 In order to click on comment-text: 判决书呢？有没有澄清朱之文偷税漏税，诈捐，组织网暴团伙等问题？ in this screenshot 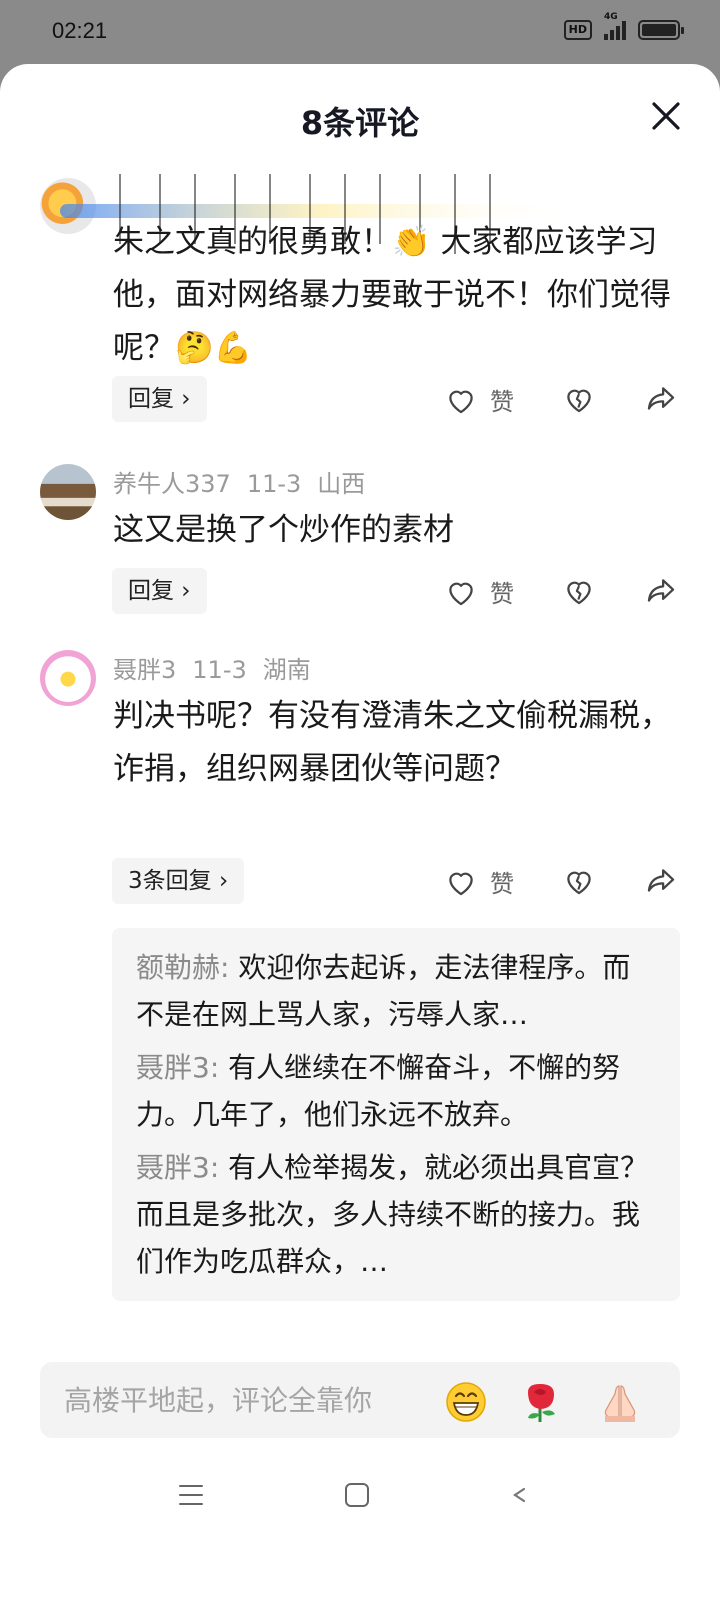, I will do `click(392, 742)`.